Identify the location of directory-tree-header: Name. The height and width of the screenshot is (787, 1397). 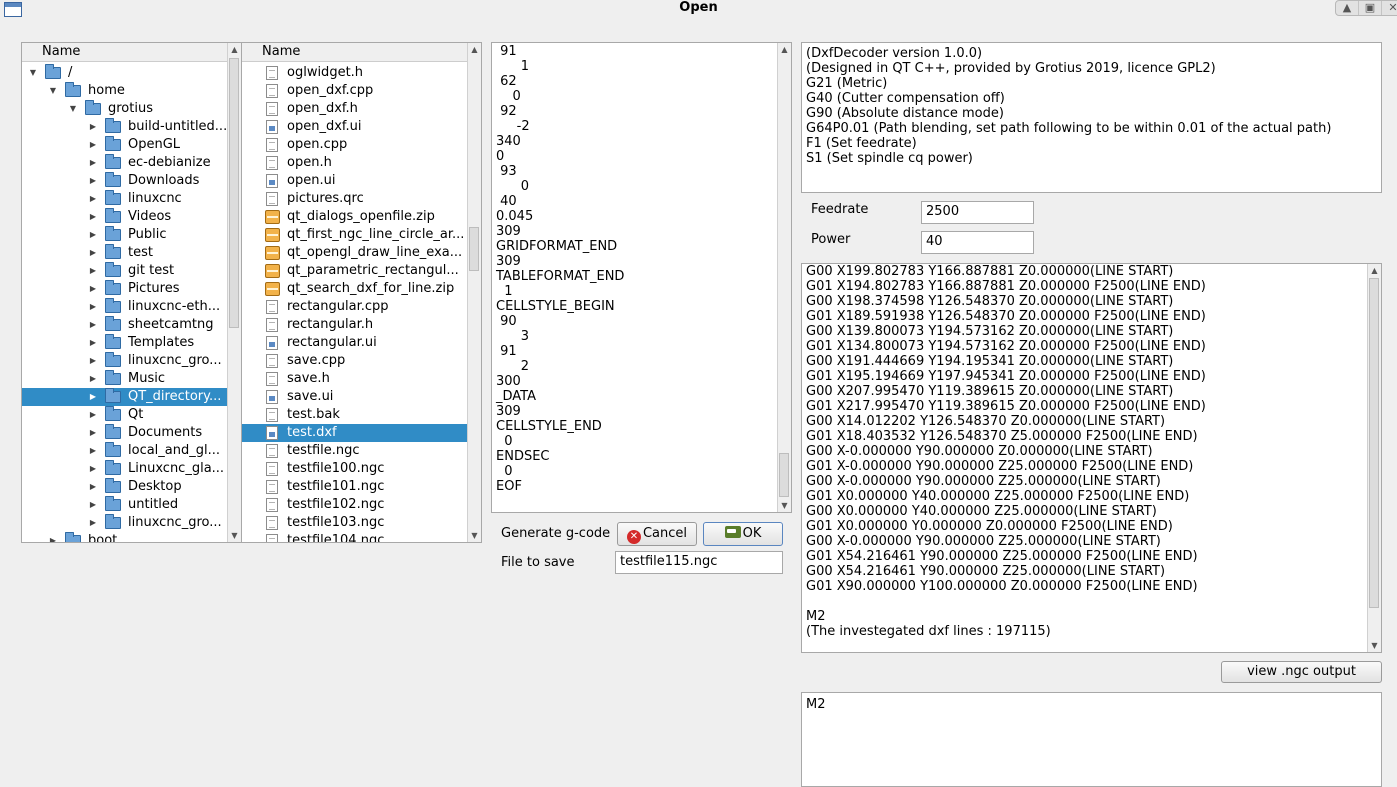
(124, 52).